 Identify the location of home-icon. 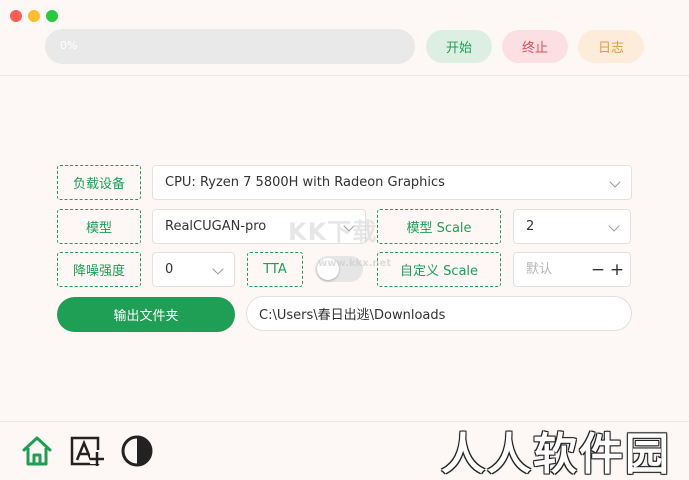
(37, 451).